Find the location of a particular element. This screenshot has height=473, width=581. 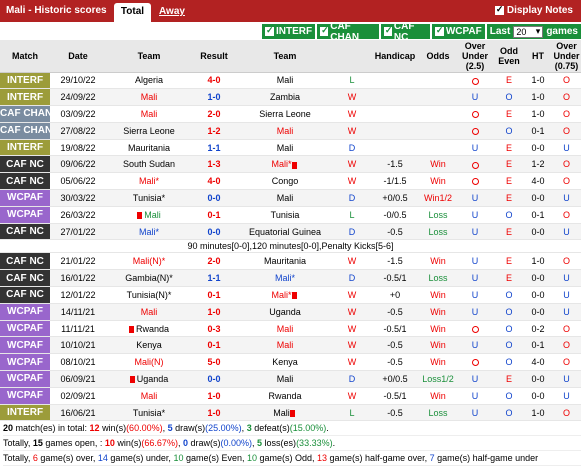

table-row: INTERF 19/08/22 Mauritania 1-1 Mali D U E 0-0 U is located at coordinates (290, 148).